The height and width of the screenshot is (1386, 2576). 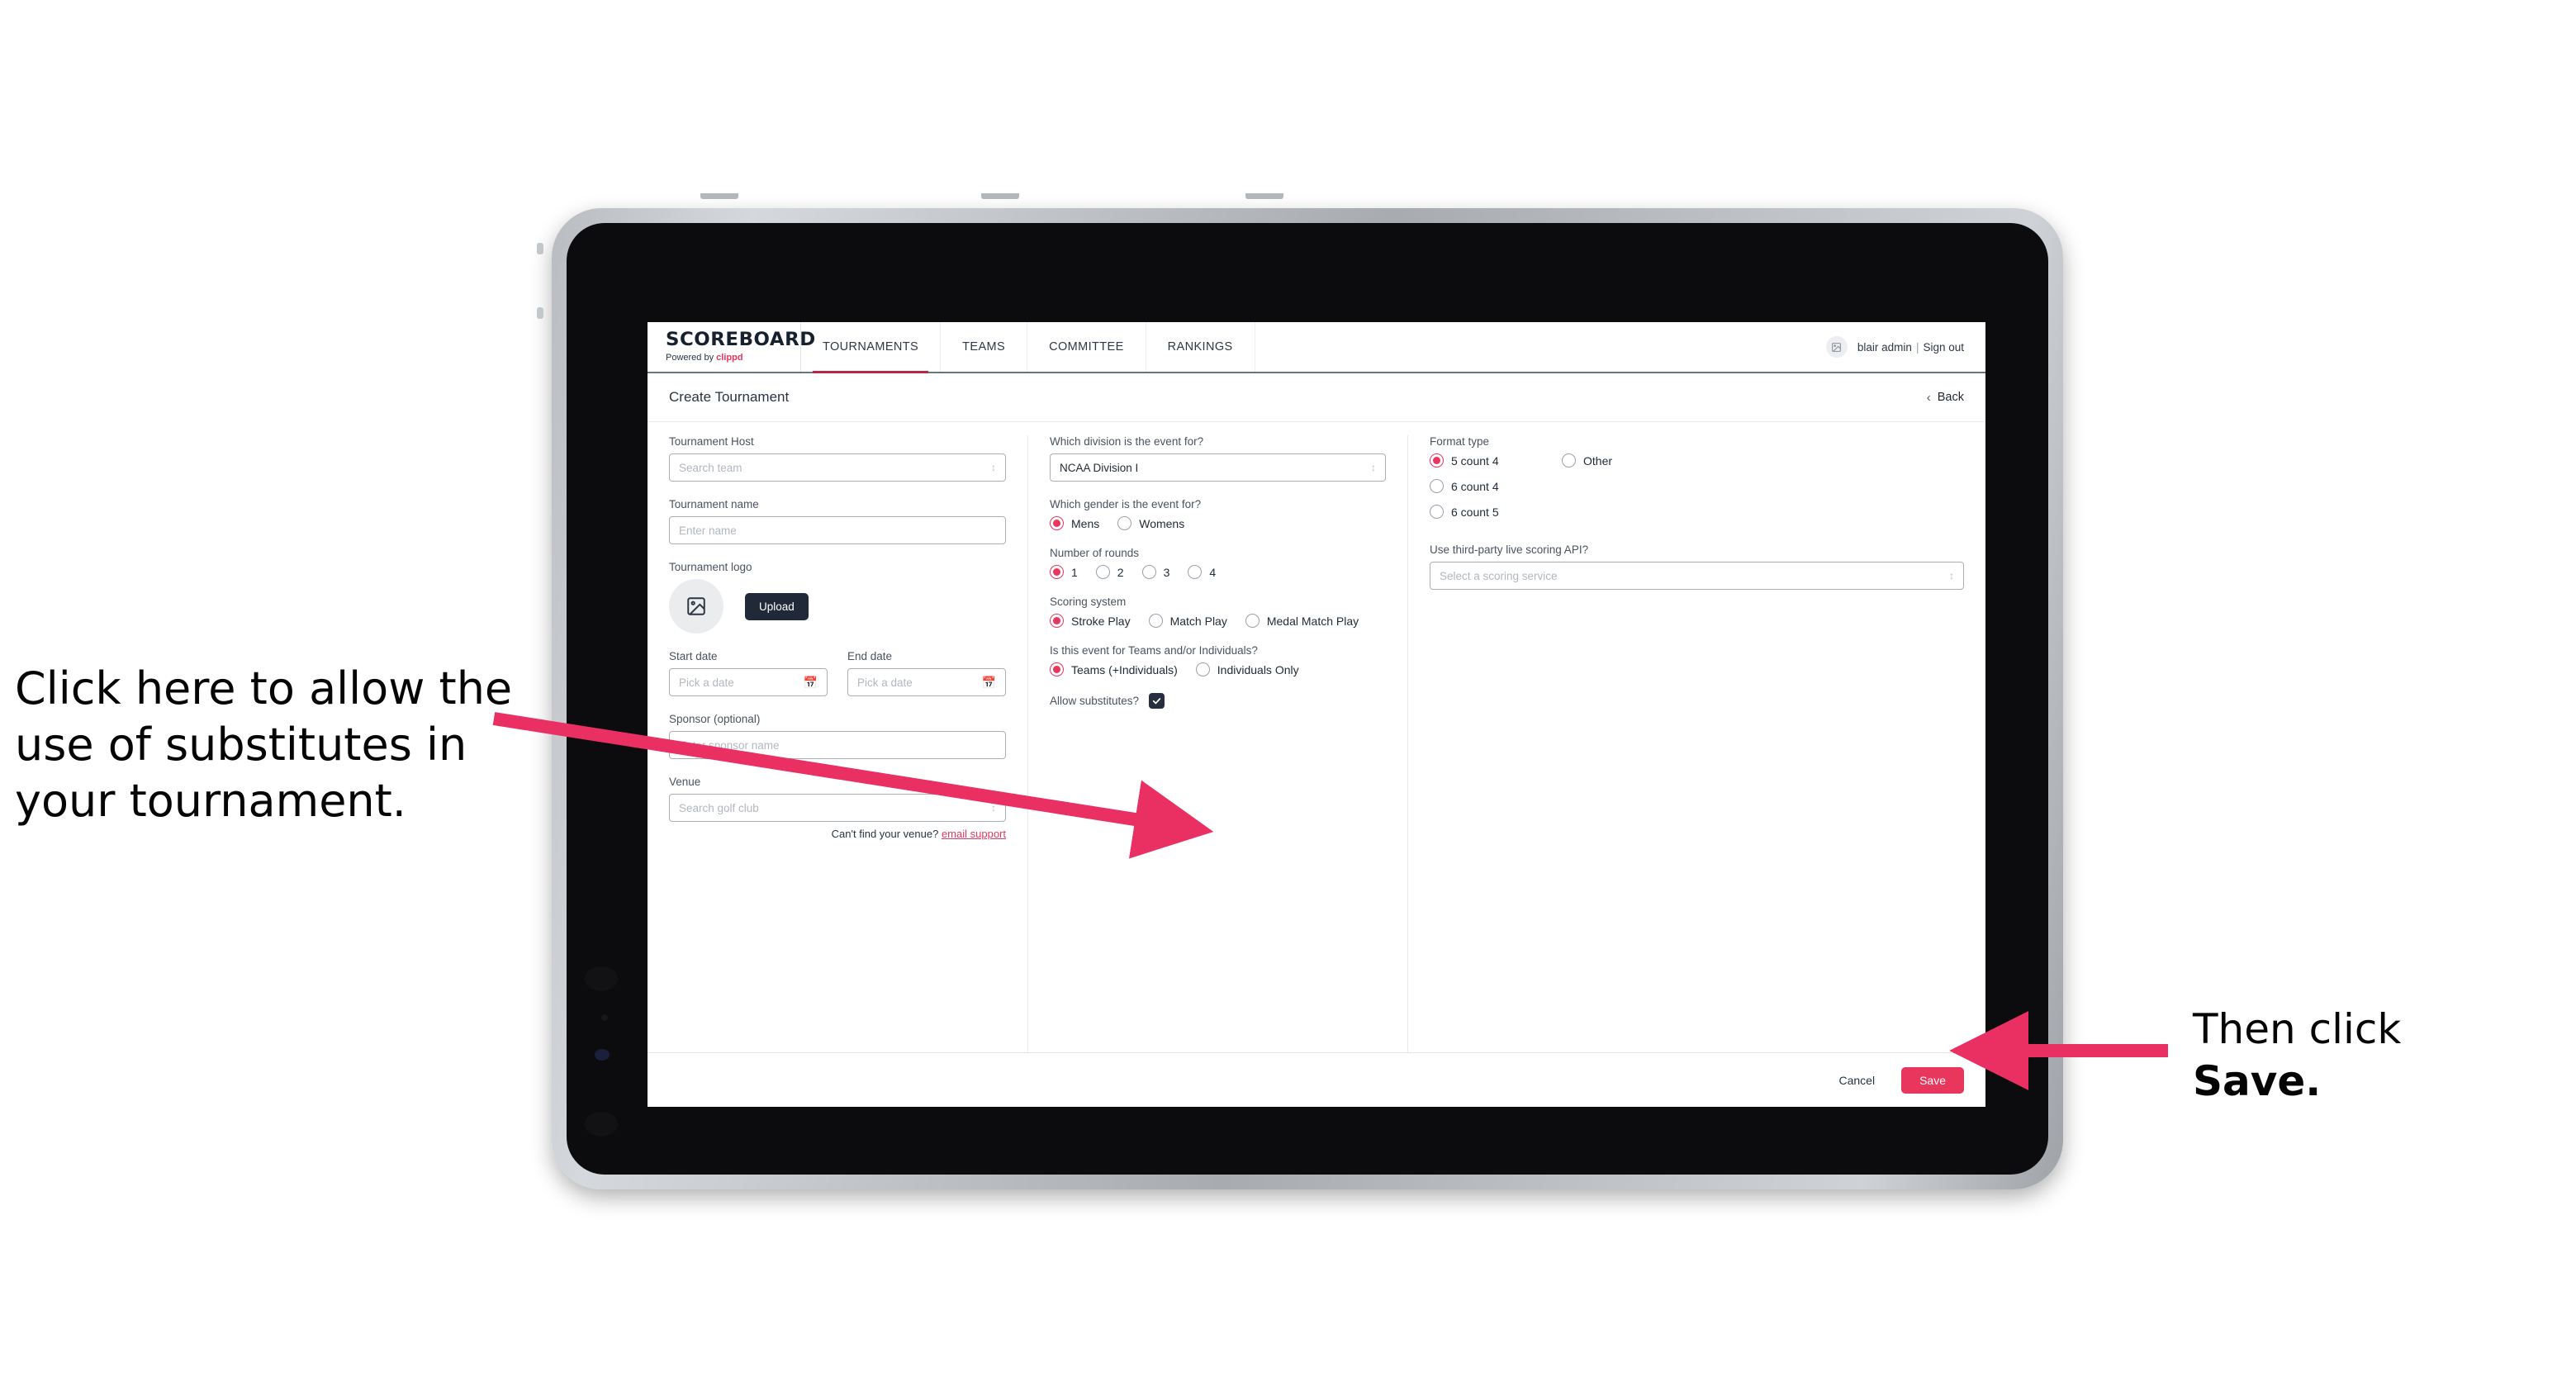 I want to click on rounds-option-2: 2, so click(x=1109, y=572).